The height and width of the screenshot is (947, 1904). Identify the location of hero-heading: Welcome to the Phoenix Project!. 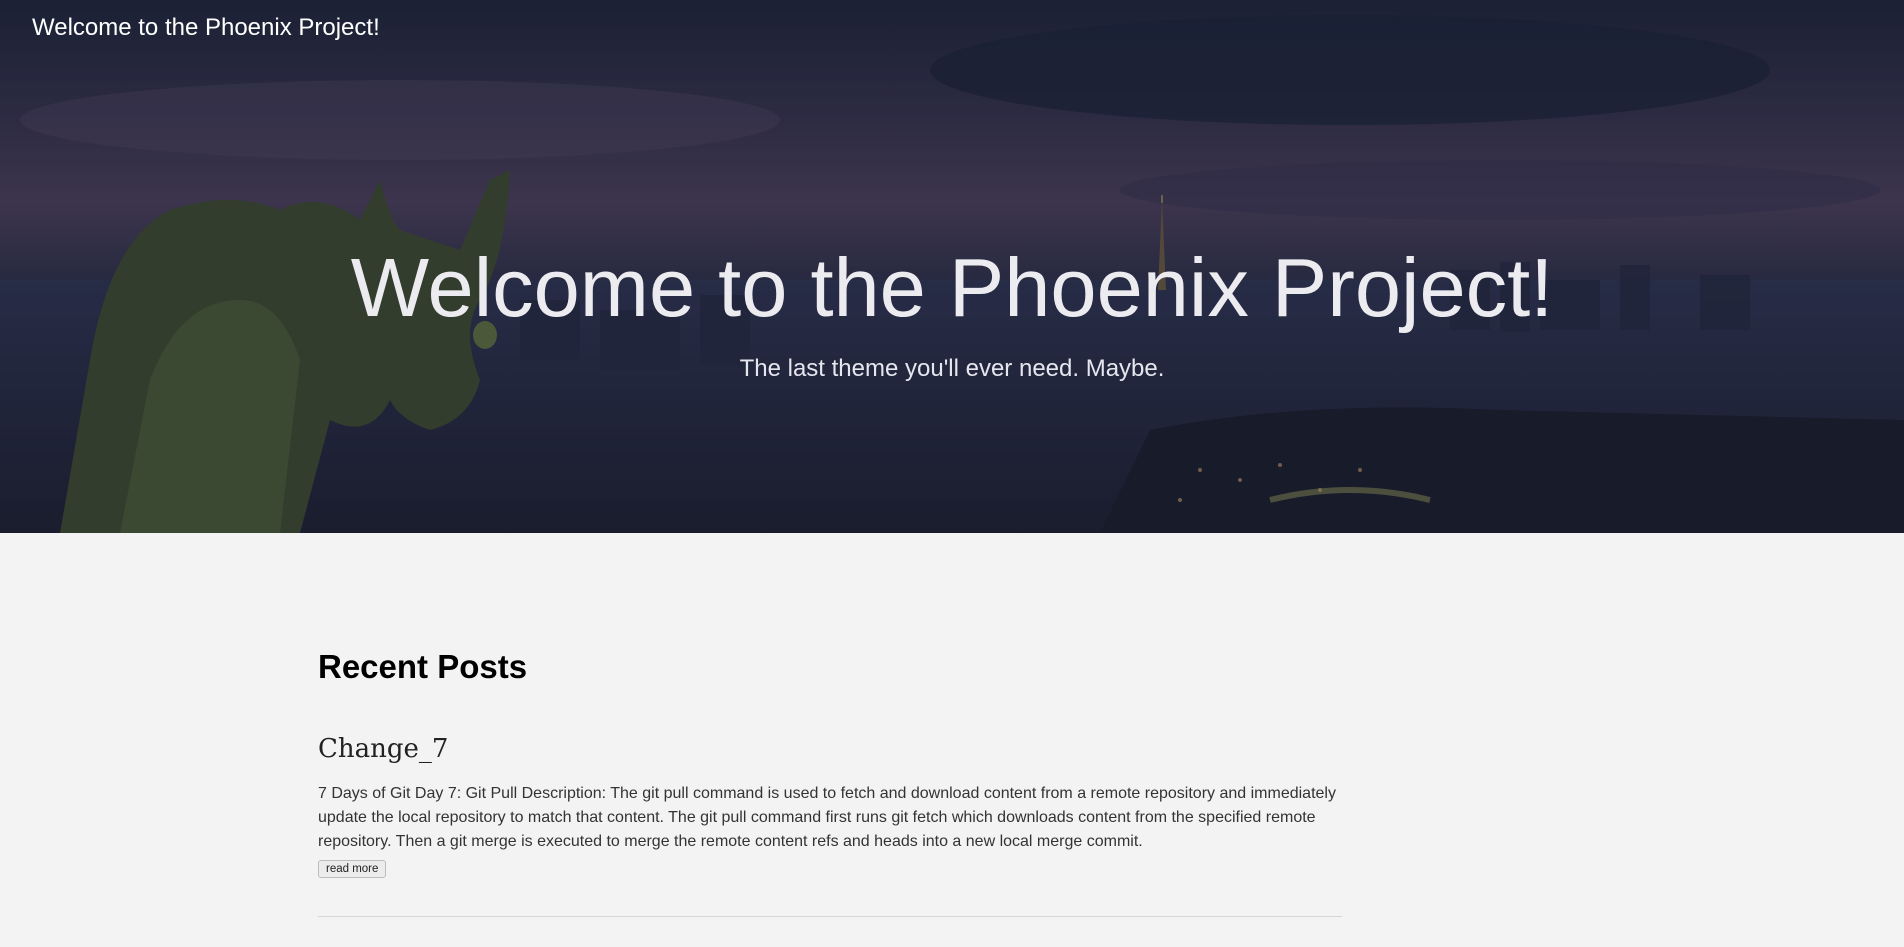
(952, 287).